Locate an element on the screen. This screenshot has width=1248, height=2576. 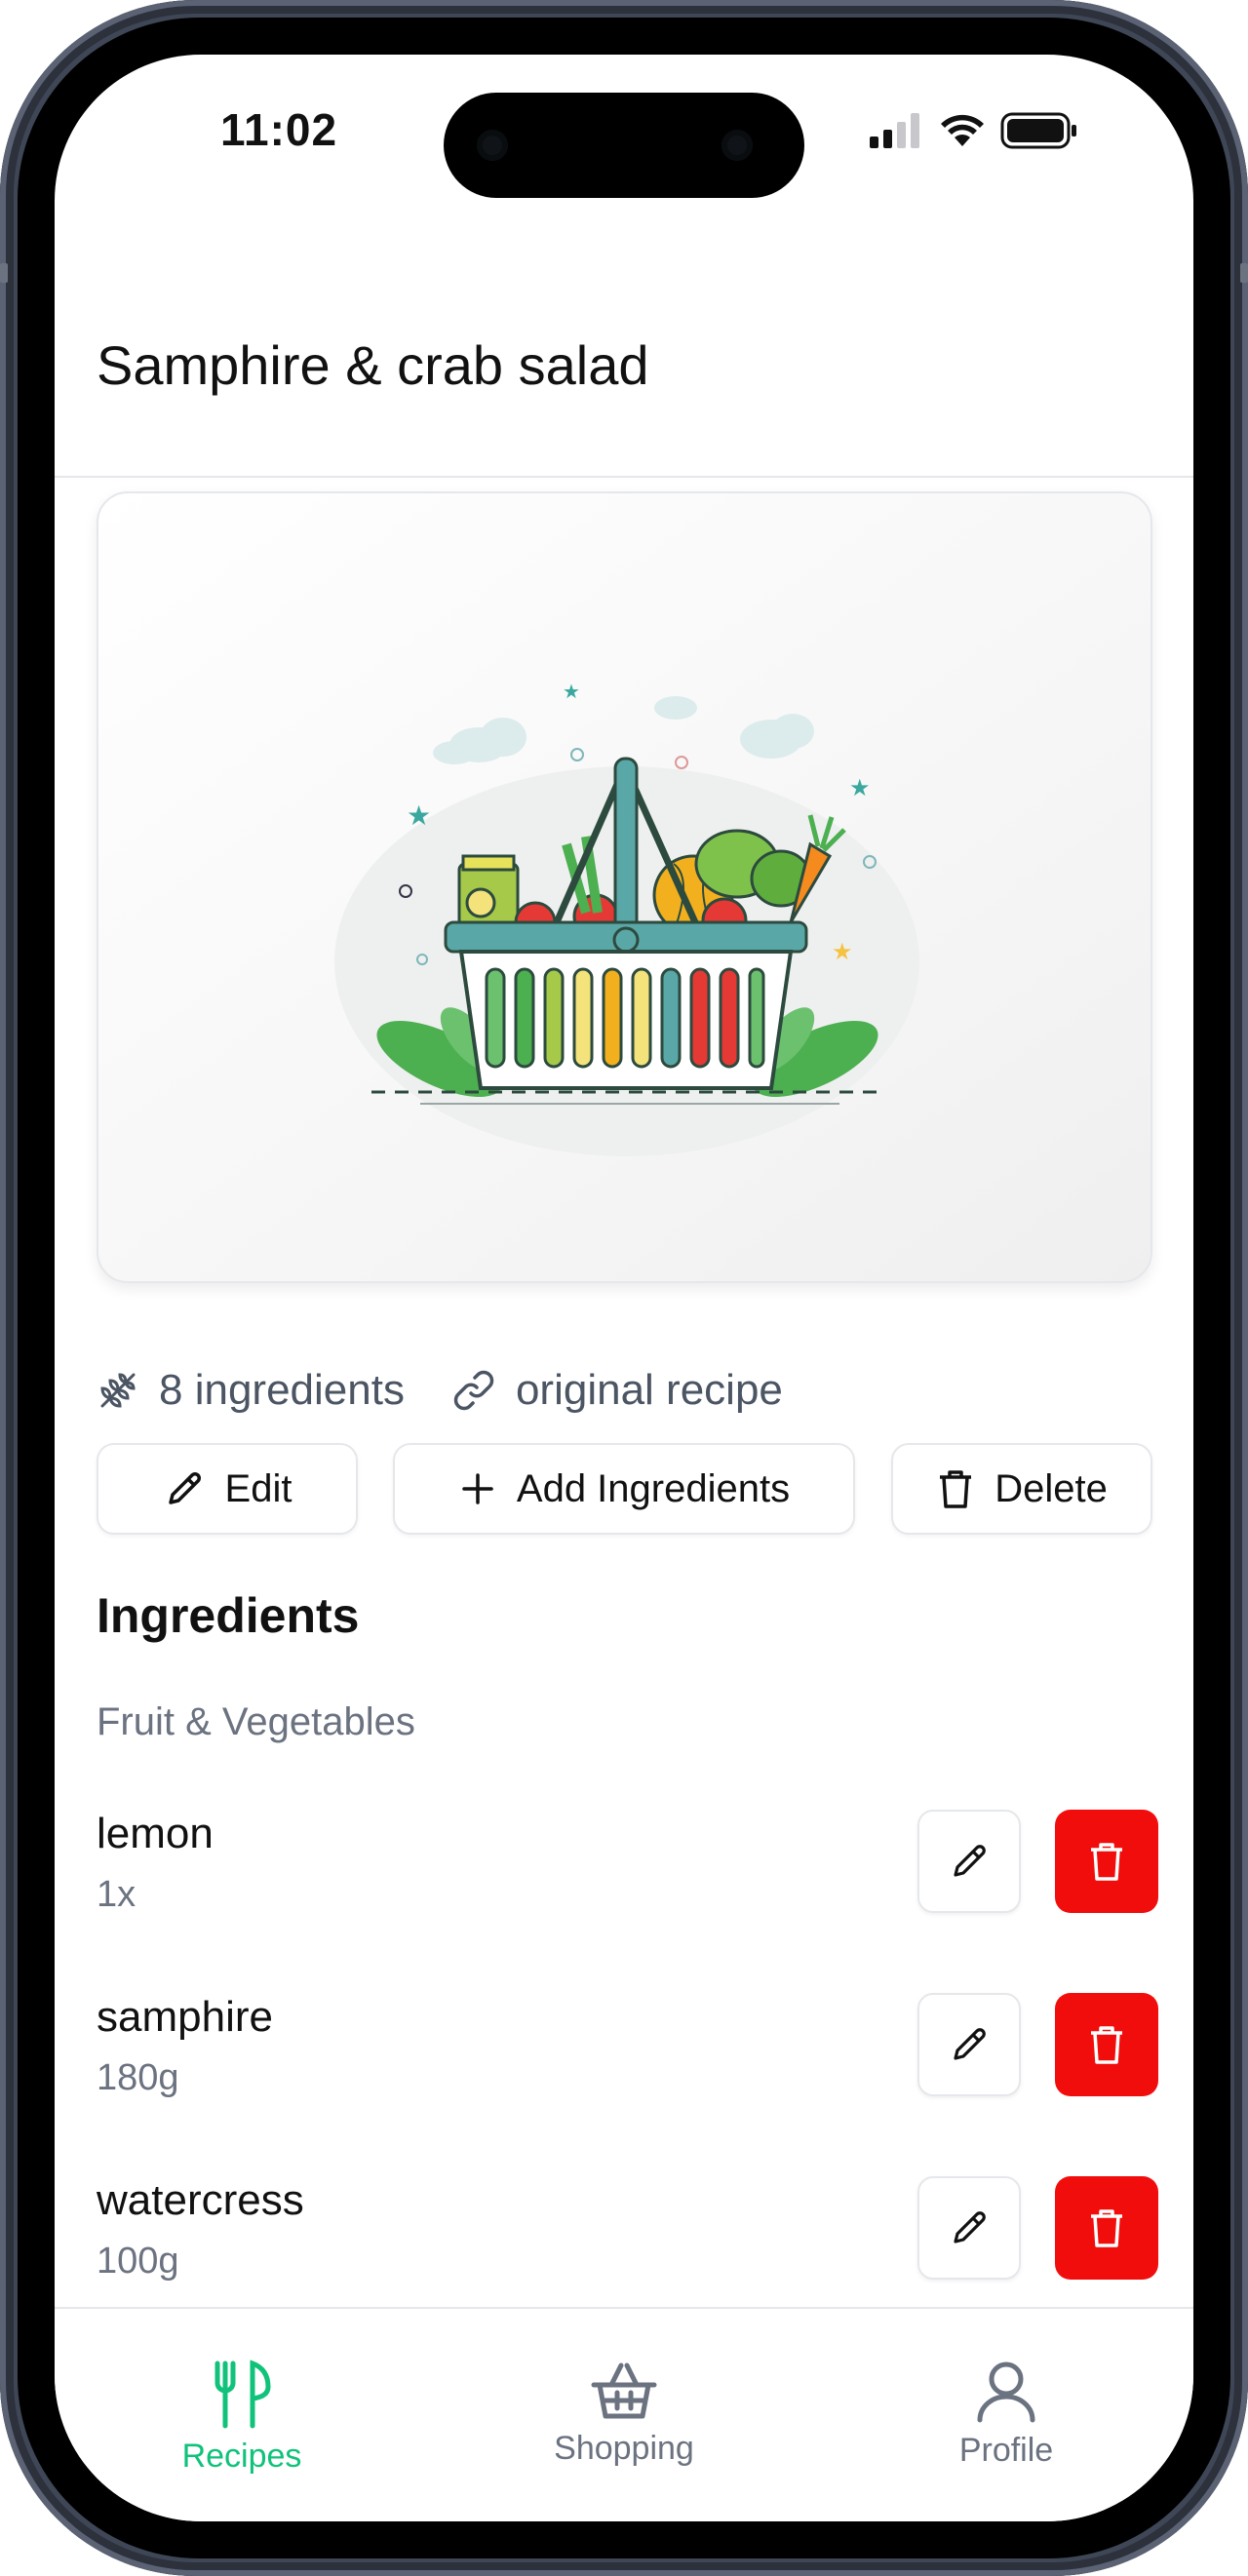
ingredient-quantity: 180g is located at coordinates (138, 2077).